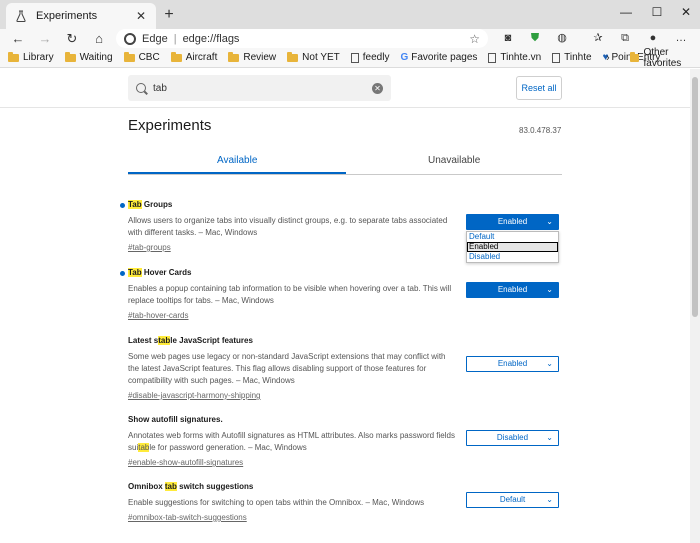 This screenshot has height=543, width=700. I want to click on favorite-label: Library, so click(38, 57).